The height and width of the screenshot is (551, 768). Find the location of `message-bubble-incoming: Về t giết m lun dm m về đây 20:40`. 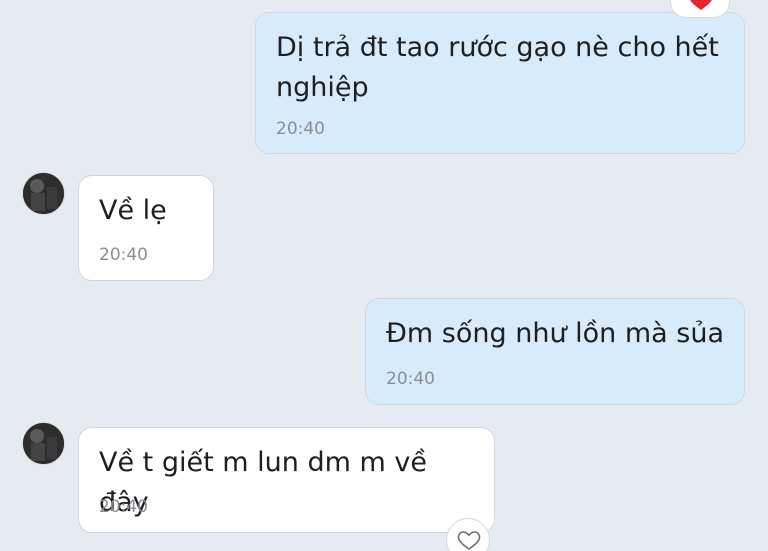

message-bubble-incoming: Về t giết m lun dm m về đây 20:40 is located at coordinates (286, 480).